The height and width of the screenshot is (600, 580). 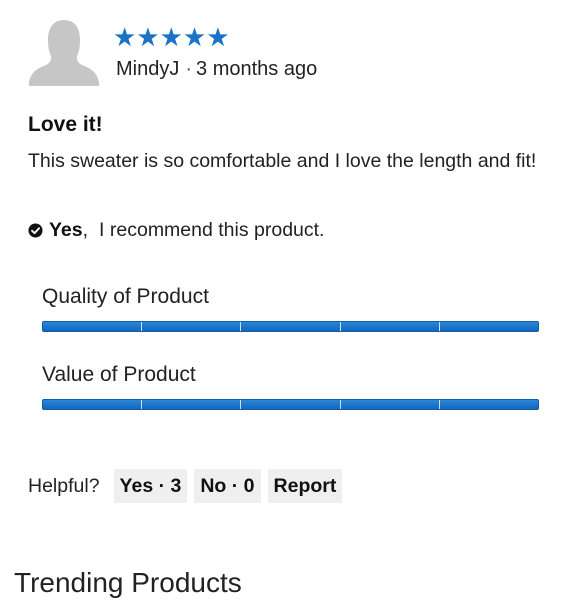 I want to click on check-circle-icon, so click(x=35, y=230).